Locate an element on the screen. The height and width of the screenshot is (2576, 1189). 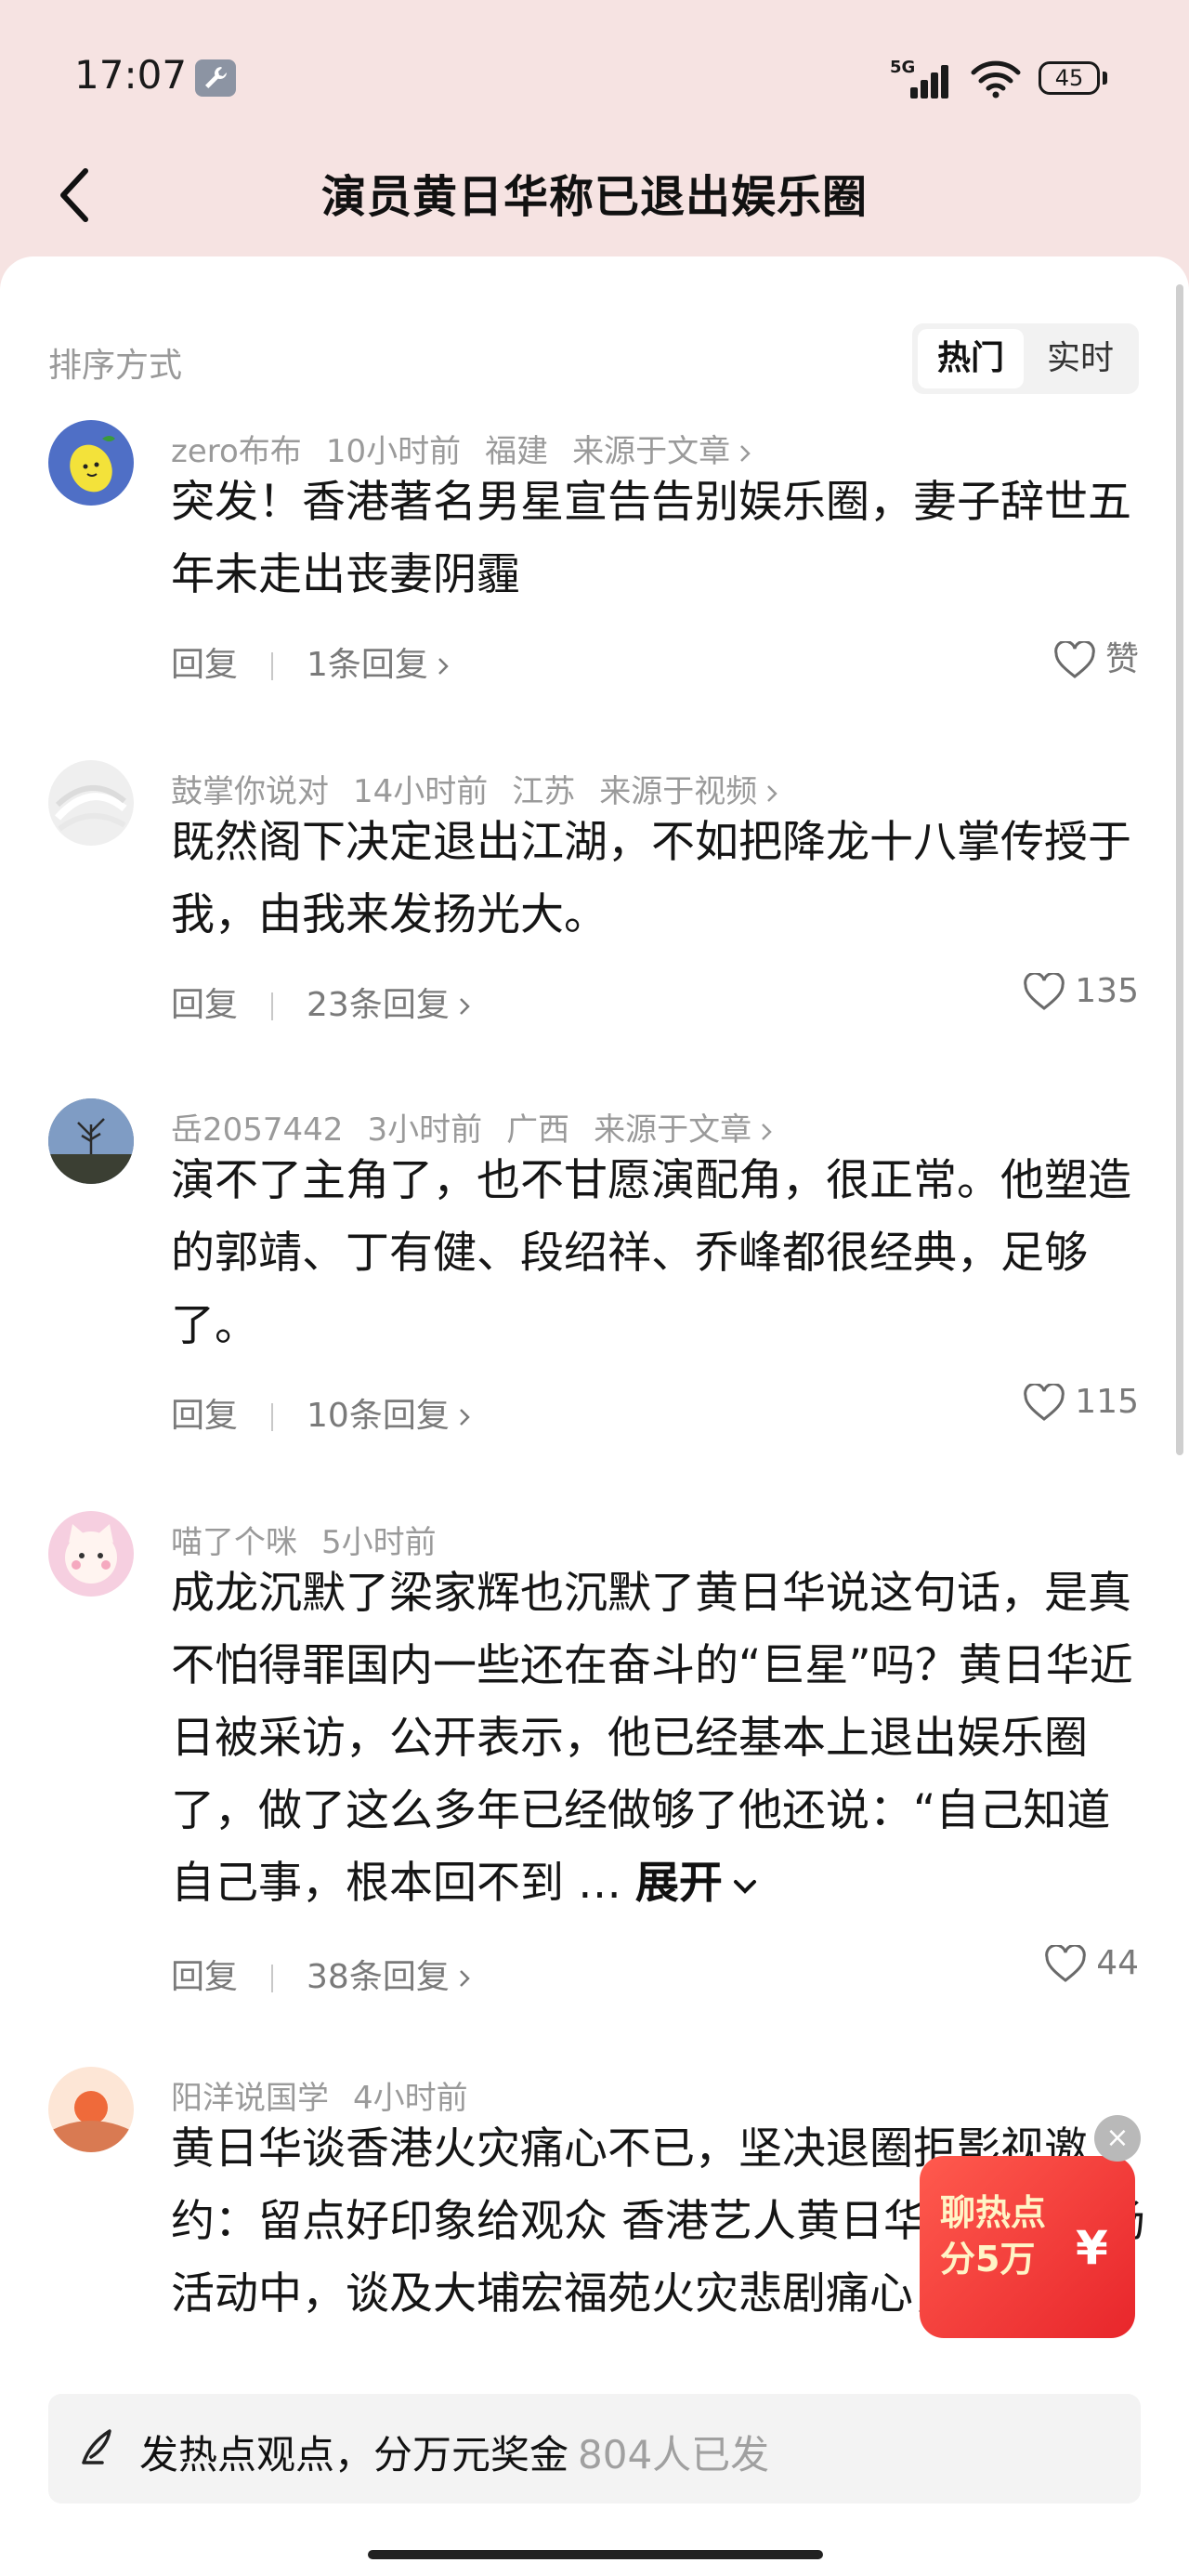
like-button: 44 is located at coordinates (1091, 1963).